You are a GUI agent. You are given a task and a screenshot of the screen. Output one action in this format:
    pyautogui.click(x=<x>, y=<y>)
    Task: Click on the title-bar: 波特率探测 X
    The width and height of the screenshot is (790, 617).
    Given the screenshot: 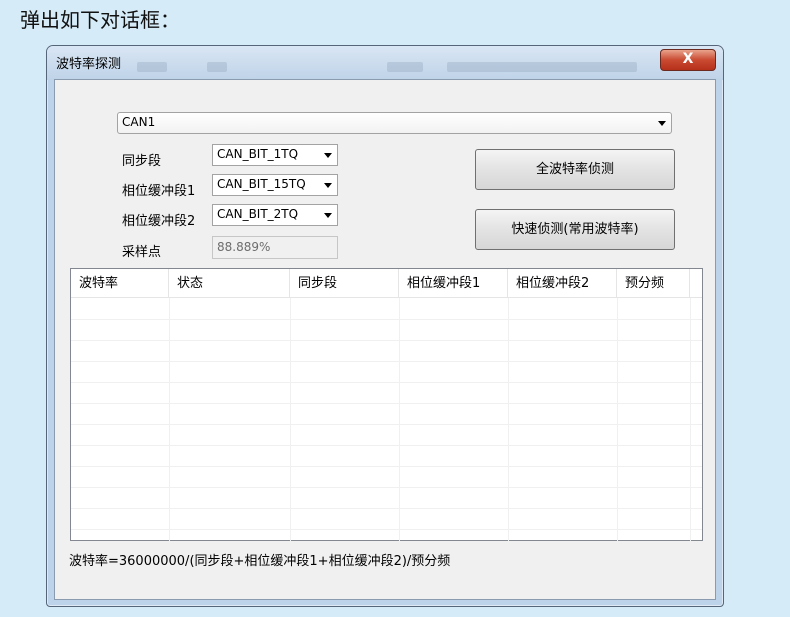 What is the action you would take?
    pyautogui.click(x=385, y=63)
    